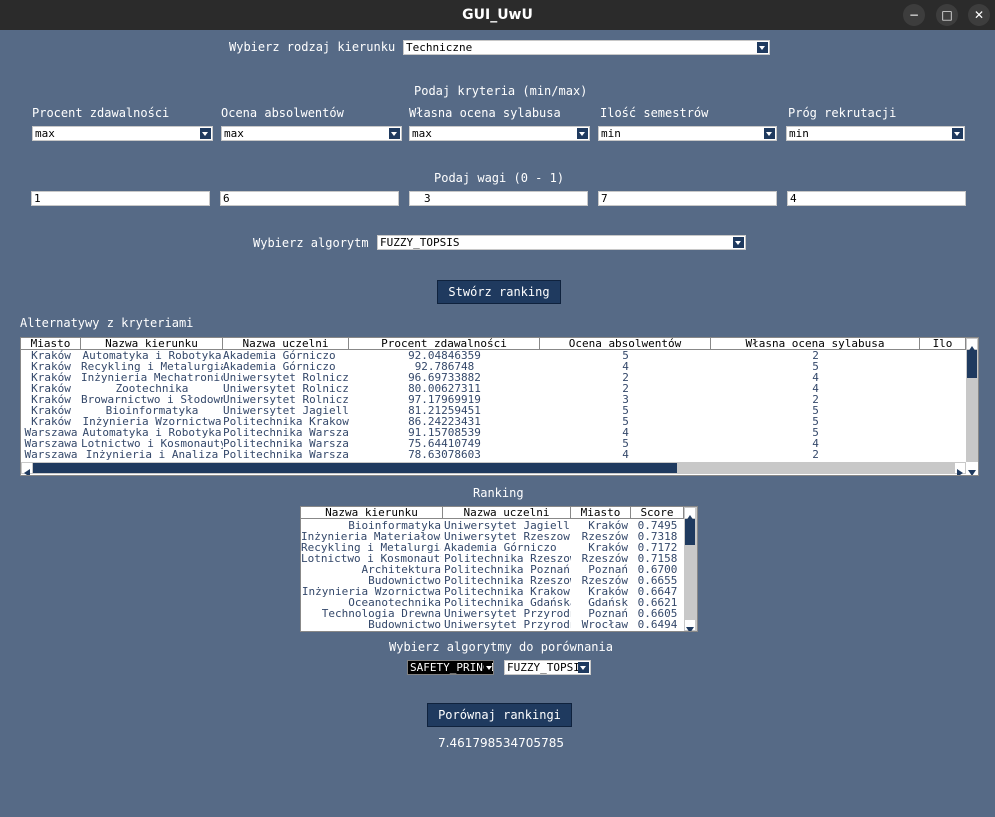 This screenshot has width=995, height=817. I want to click on weight-input-graduate-rating: 6, so click(309, 198).